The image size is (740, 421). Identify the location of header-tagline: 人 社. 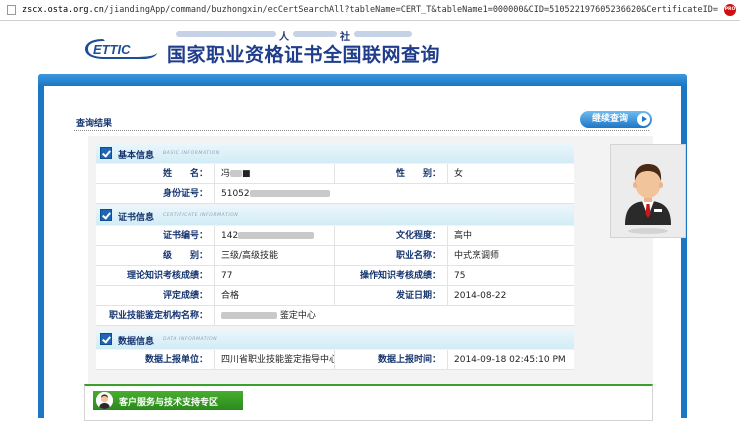
(296, 35).